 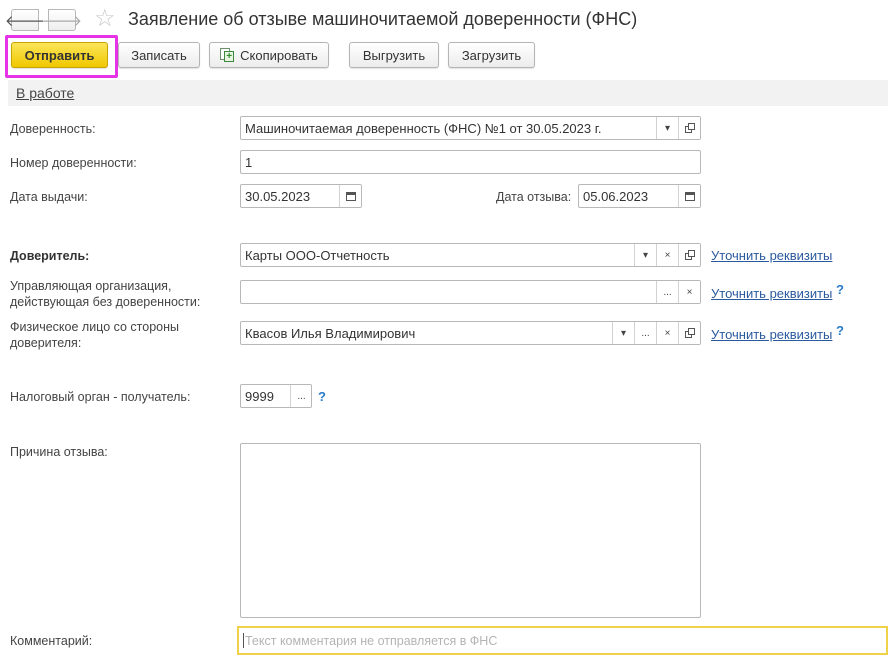 I want to click on back-button: 🡐, so click(x=25, y=20).